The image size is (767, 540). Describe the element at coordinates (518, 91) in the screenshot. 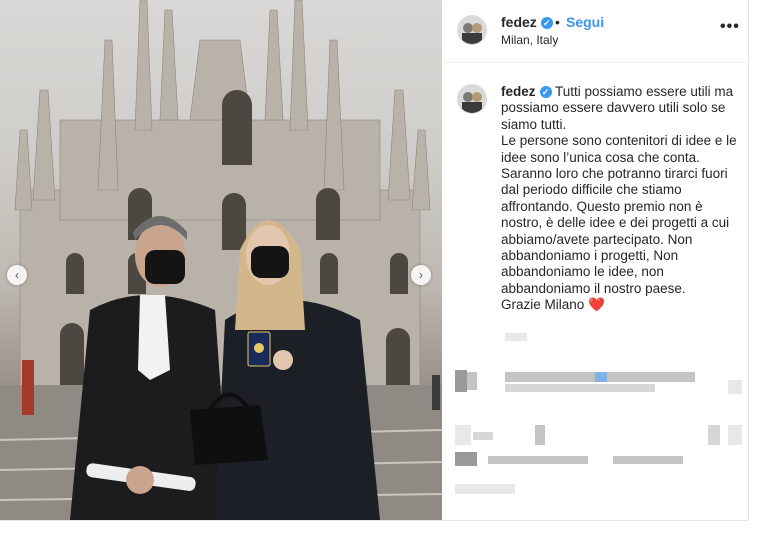

I see `caption-username: fedez` at that location.